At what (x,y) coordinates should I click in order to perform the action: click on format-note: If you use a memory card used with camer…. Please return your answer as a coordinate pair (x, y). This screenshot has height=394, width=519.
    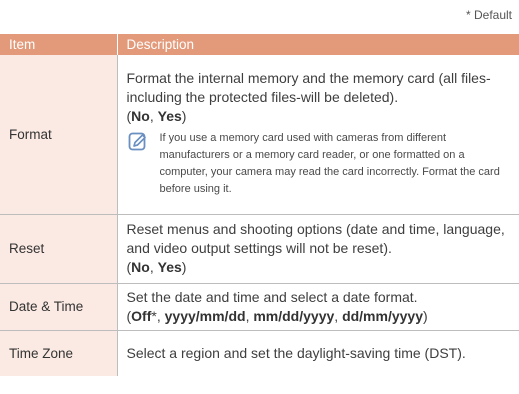
    Looking at the image, I should click on (320, 164).